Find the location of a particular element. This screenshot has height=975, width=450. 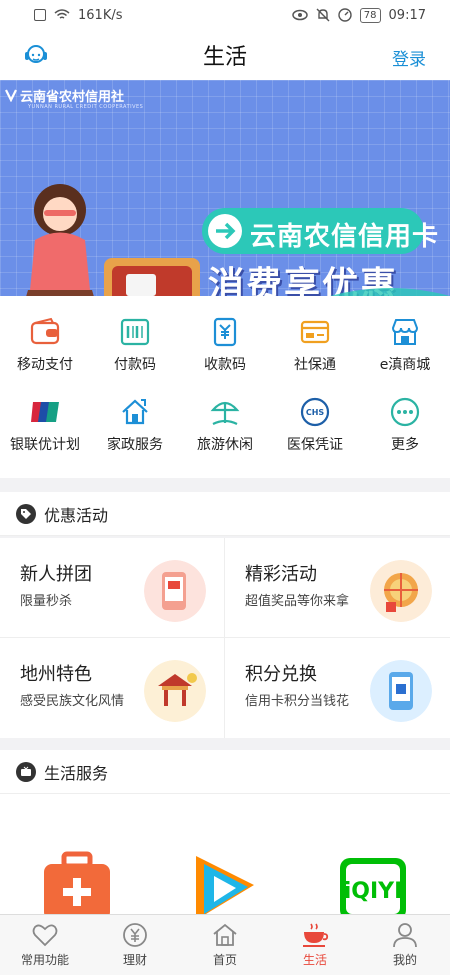

tab-favorites: 常用功能 is located at coordinates (45, 945).